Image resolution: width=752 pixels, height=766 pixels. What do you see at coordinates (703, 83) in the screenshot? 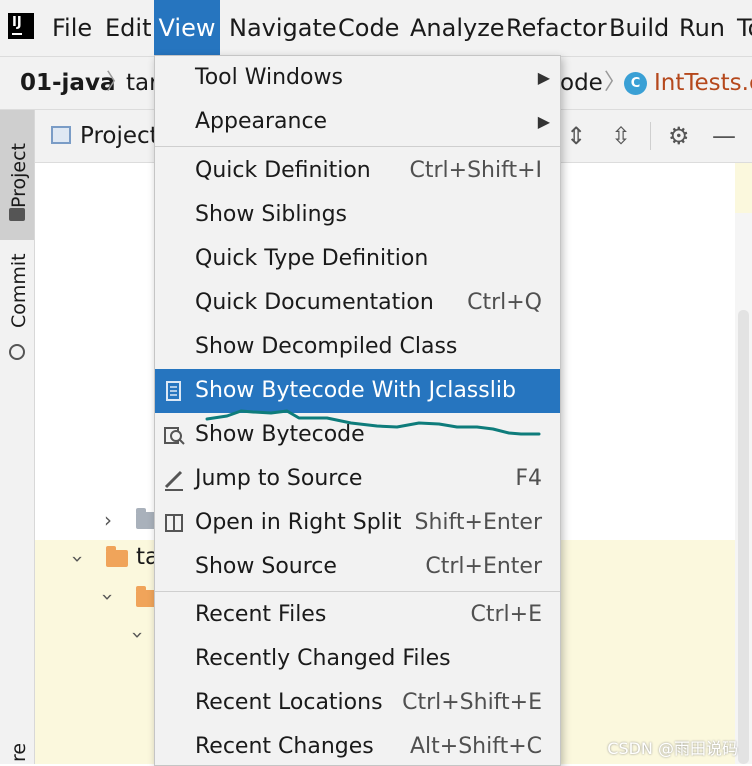
I see `breadcrumb-file: IntTests.cl` at bounding box center [703, 83].